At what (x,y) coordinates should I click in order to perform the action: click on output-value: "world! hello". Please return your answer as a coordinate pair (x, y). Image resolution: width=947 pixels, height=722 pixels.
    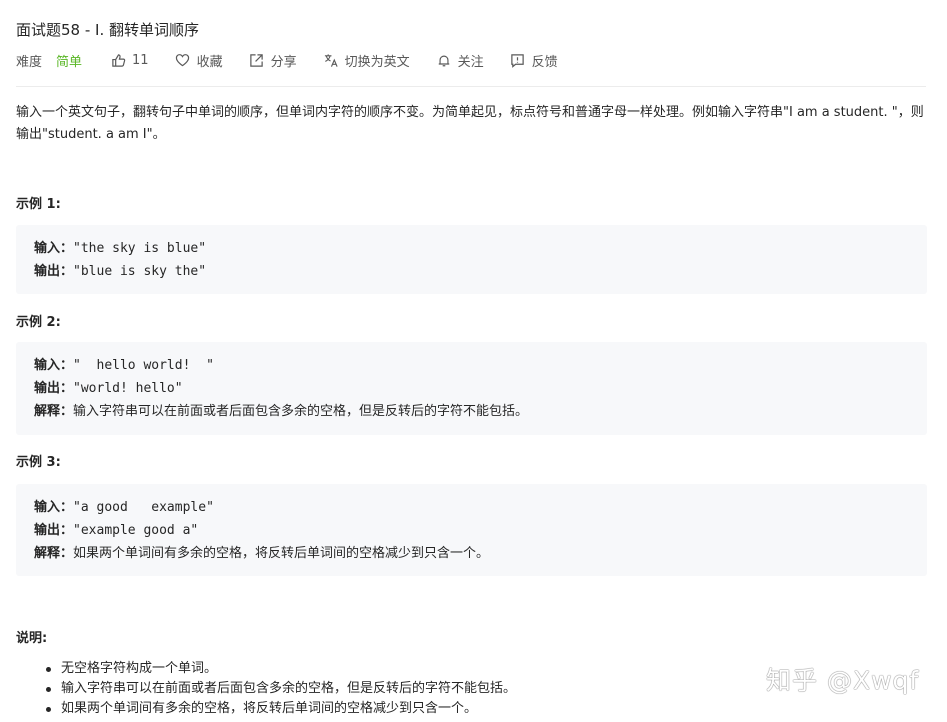
    Looking at the image, I should click on (128, 388).